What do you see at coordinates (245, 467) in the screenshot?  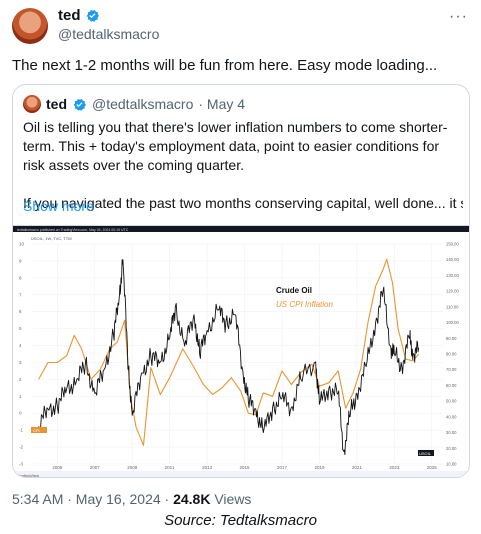 I see `x-tick-label: 2015` at bounding box center [245, 467].